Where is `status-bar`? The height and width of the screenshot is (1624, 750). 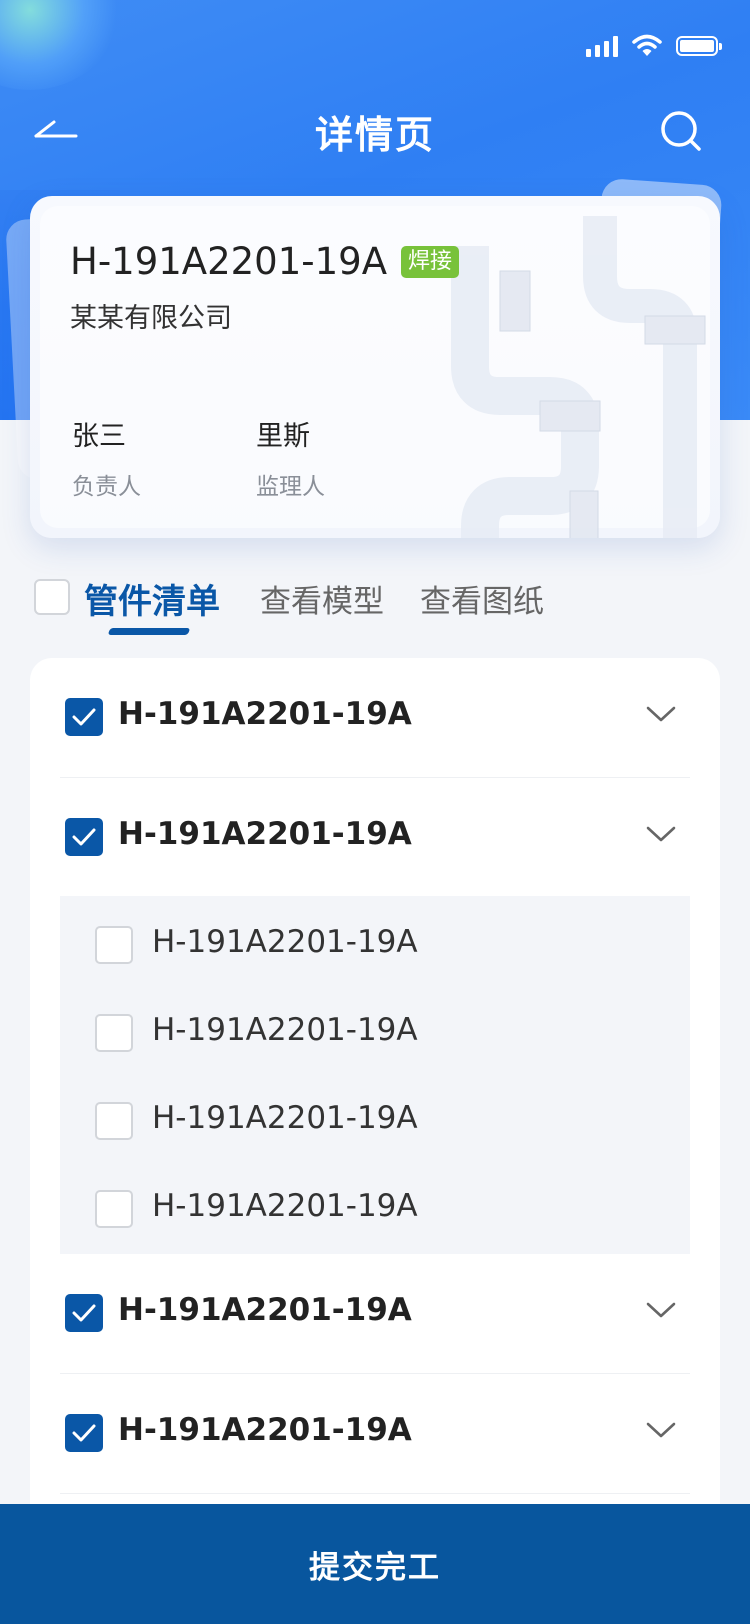
status-bar is located at coordinates (654, 46).